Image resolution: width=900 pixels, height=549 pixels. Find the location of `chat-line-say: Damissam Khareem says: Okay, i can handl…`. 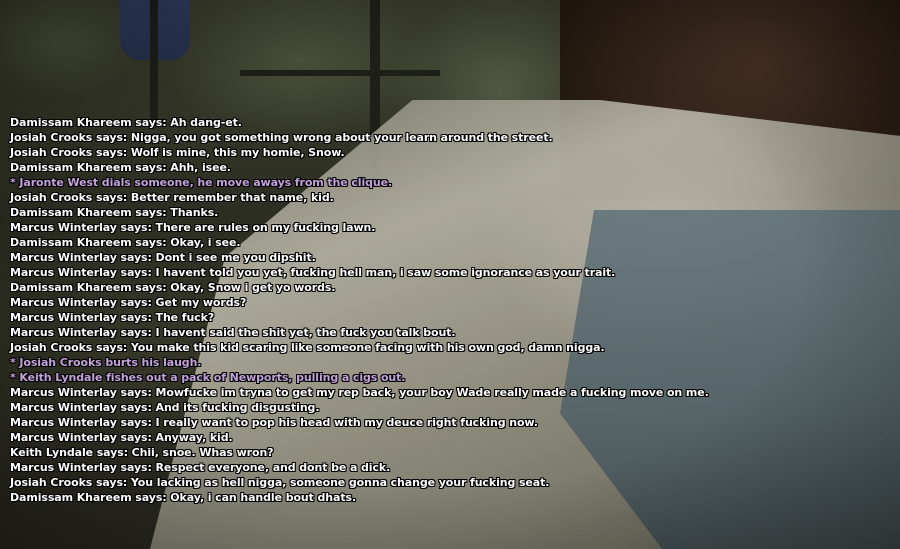

chat-line-say: Damissam Khareem says: Okay, i can handl… is located at coordinates (183, 497).